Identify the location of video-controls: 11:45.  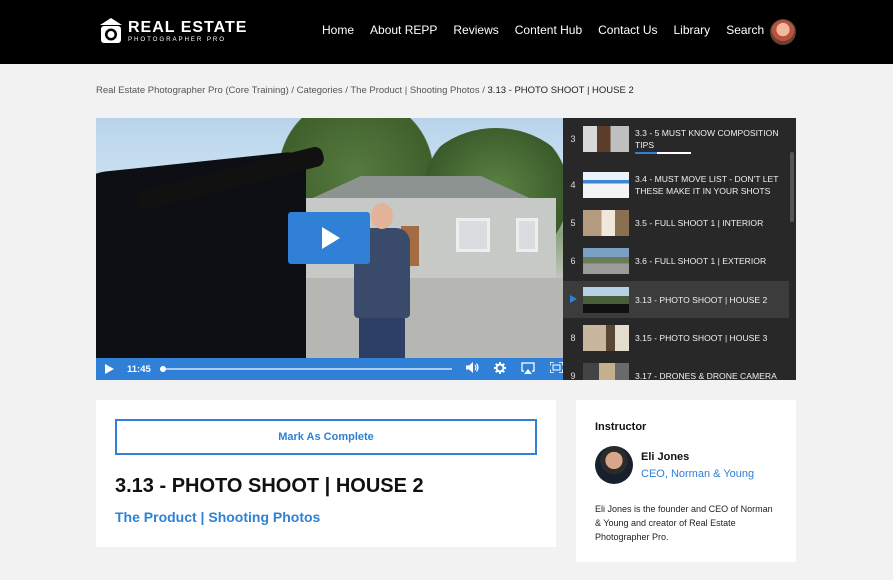
(329, 369).